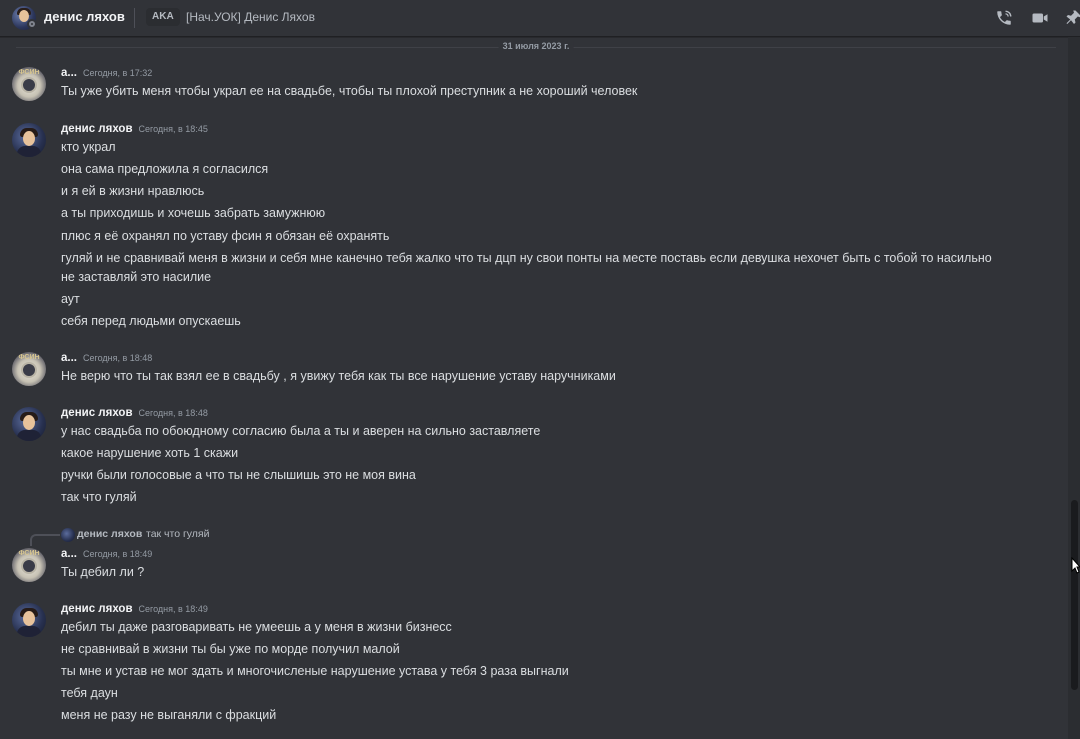 The image size is (1080, 739). What do you see at coordinates (109, 534) in the screenshot?
I see `reply-author: денис ляхов` at bounding box center [109, 534].